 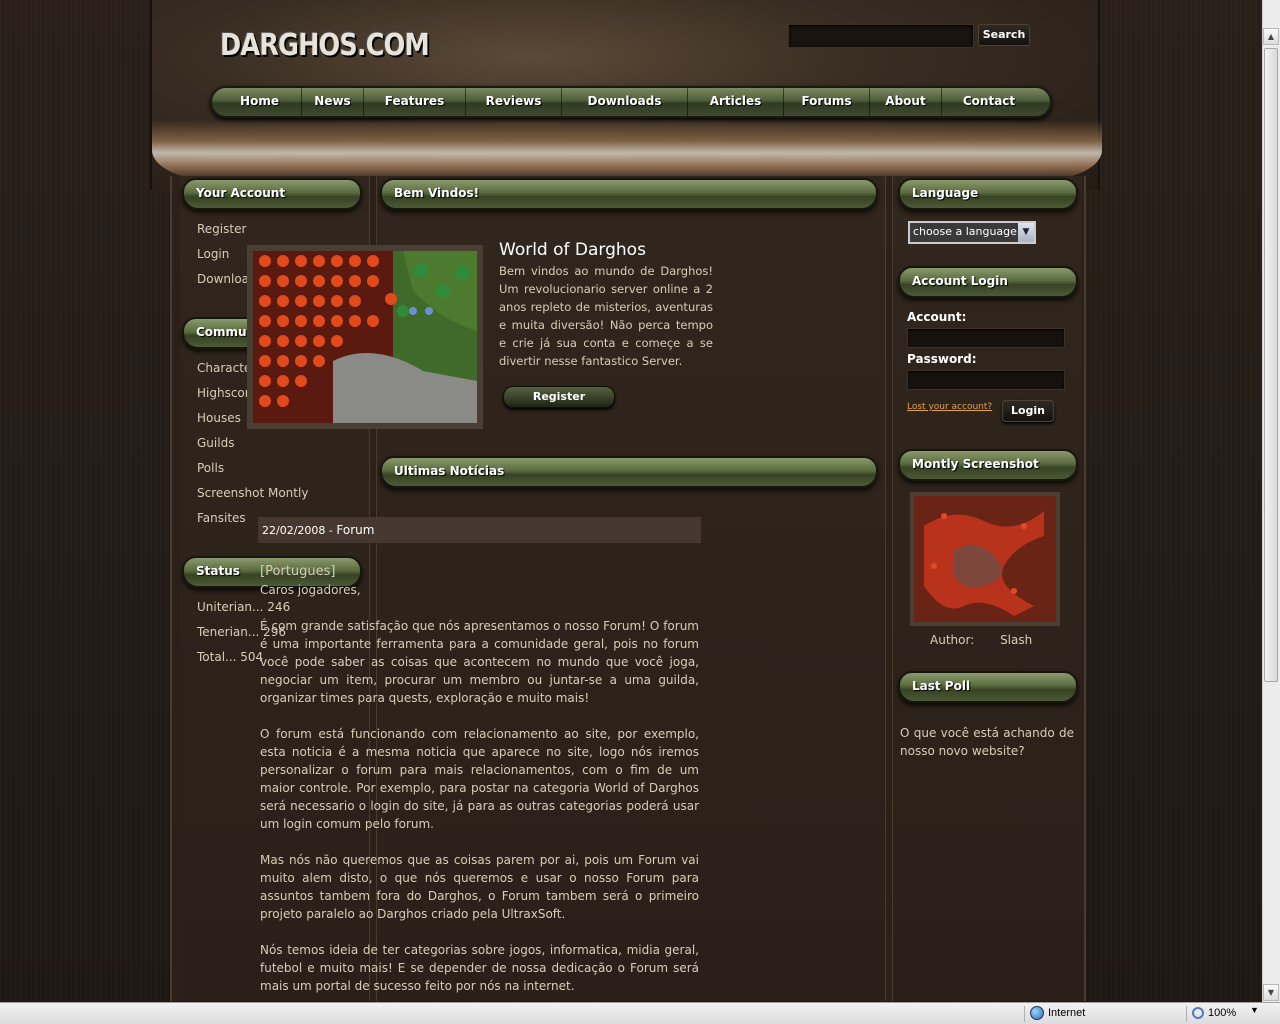 What do you see at coordinates (298, 571) in the screenshot?
I see `news-tag: [Portugues]` at bounding box center [298, 571].